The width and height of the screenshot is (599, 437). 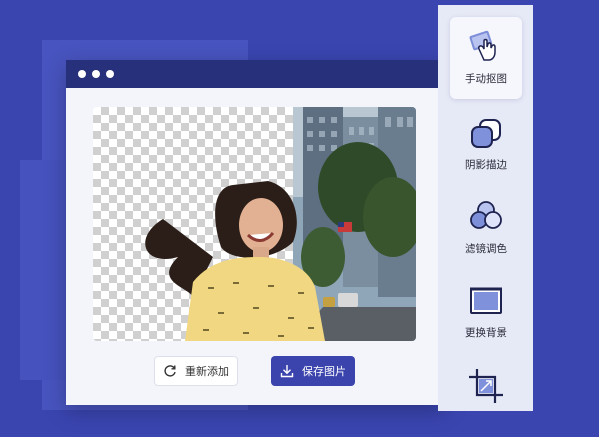 I want to click on tool-label: 阴影描边, so click(x=486, y=165).